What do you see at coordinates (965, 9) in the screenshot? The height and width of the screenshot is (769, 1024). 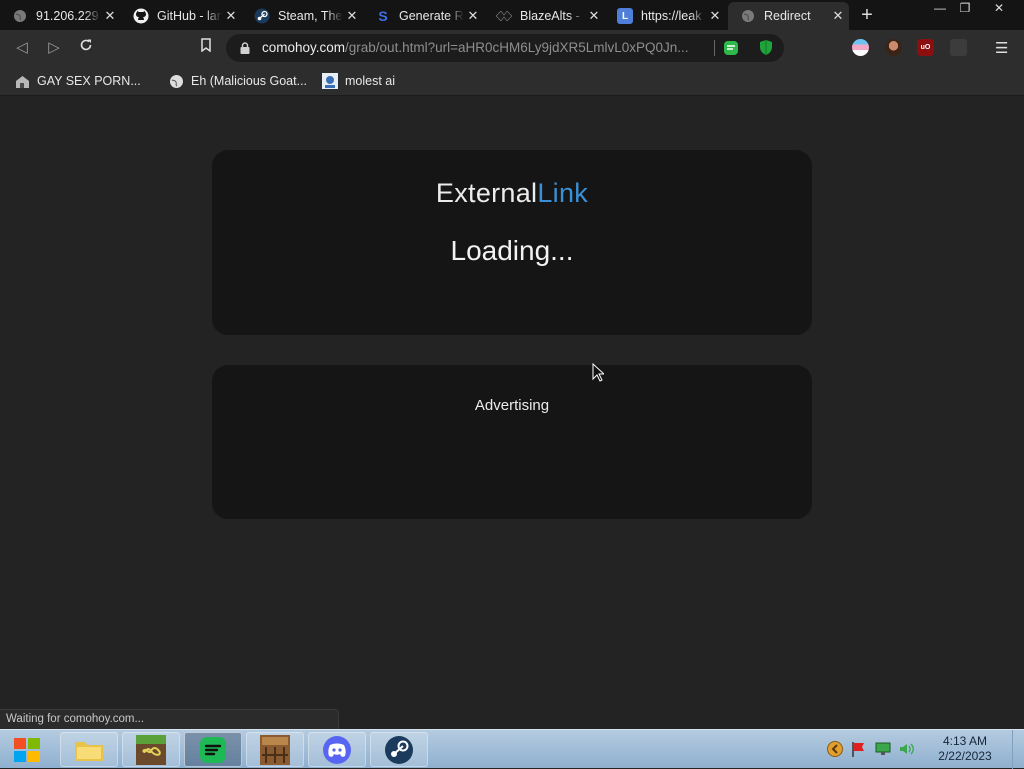 I see `restore-icon: ❐` at bounding box center [965, 9].